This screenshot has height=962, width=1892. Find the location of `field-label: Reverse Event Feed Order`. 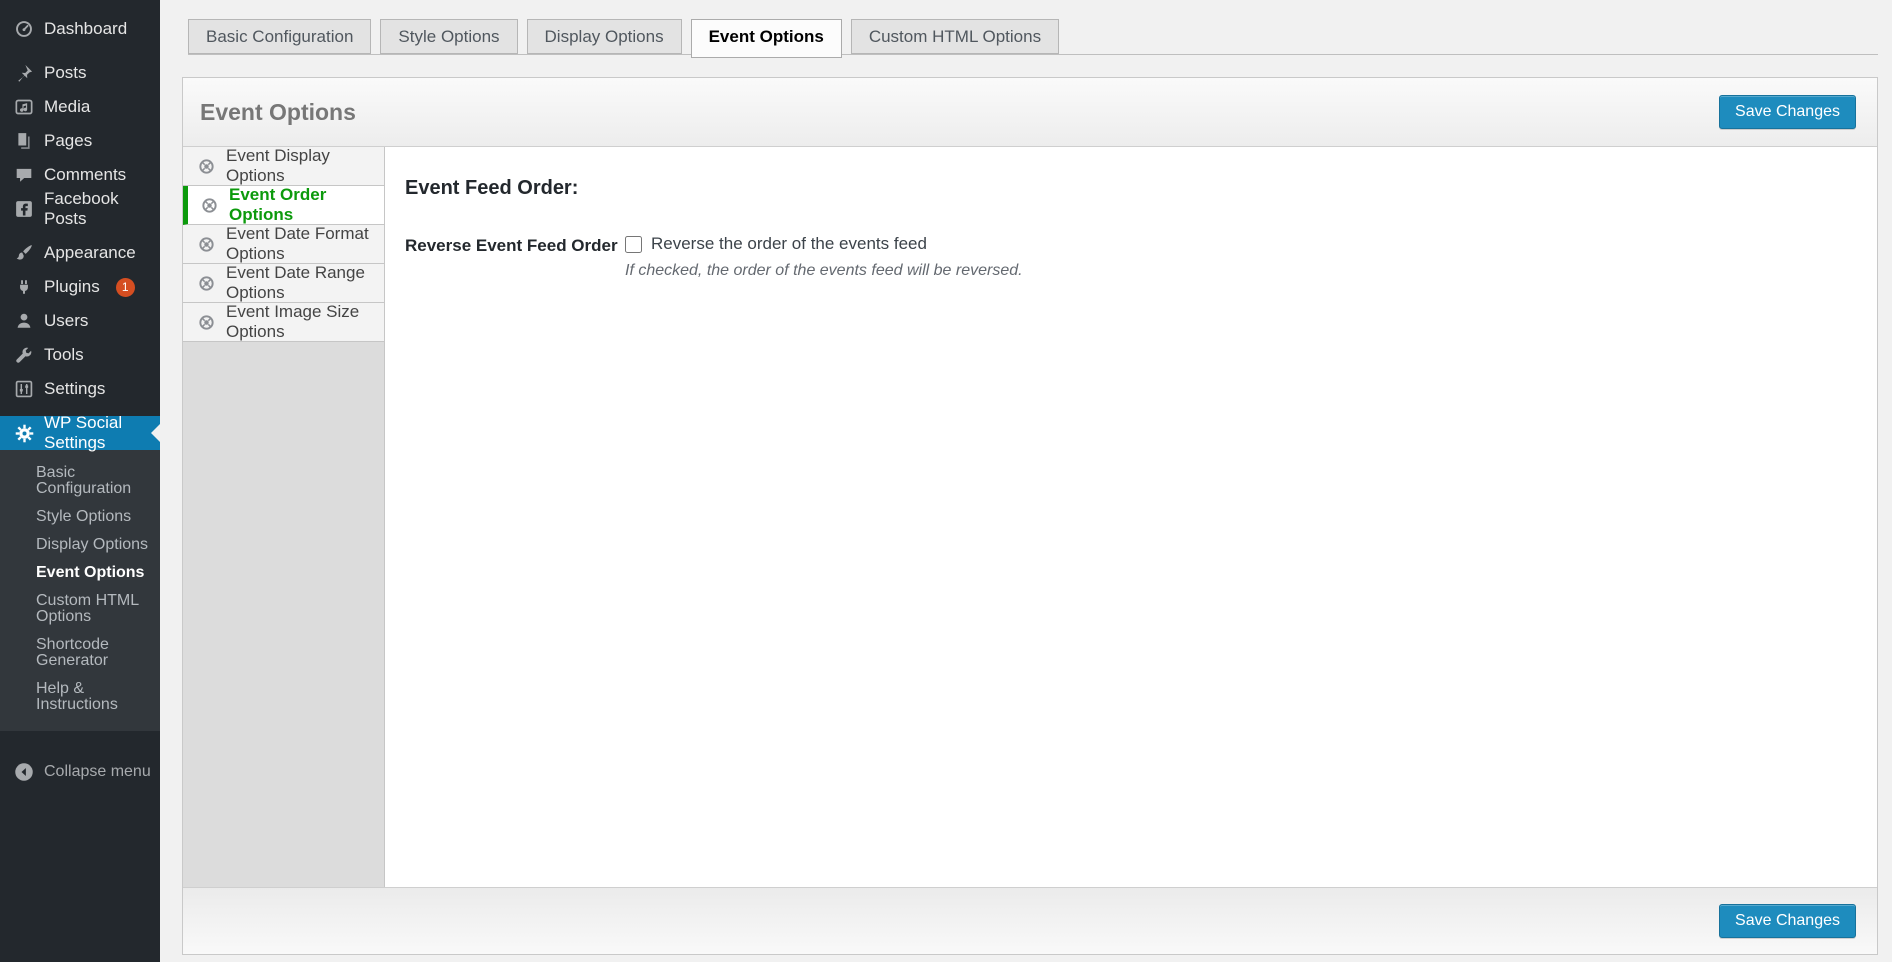

field-label: Reverse Event Feed Order is located at coordinates (511, 245).